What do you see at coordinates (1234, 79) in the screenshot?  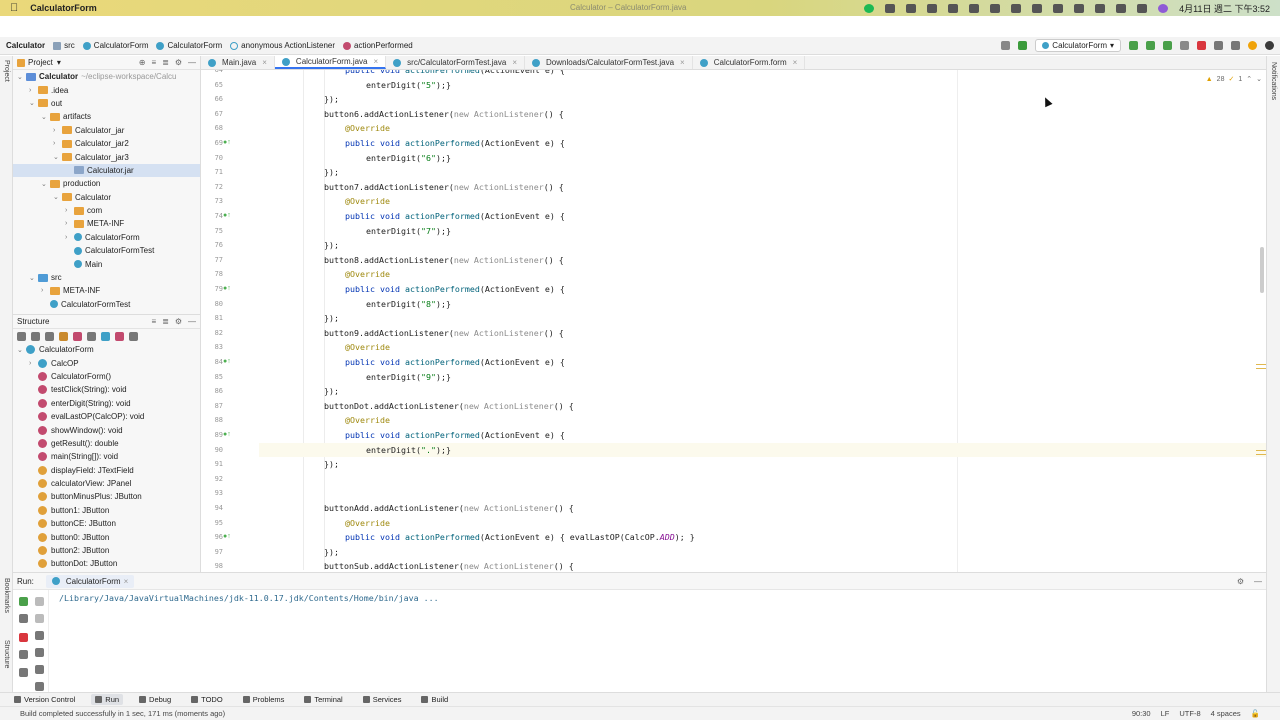 I see `inspection-widget: ▲ 28 ✓ 1 ⌃ ⌄` at bounding box center [1234, 79].